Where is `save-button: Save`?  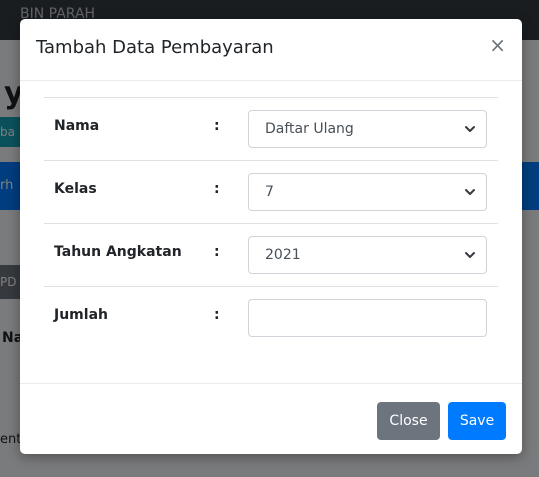
save-button: Save is located at coordinates (477, 421).